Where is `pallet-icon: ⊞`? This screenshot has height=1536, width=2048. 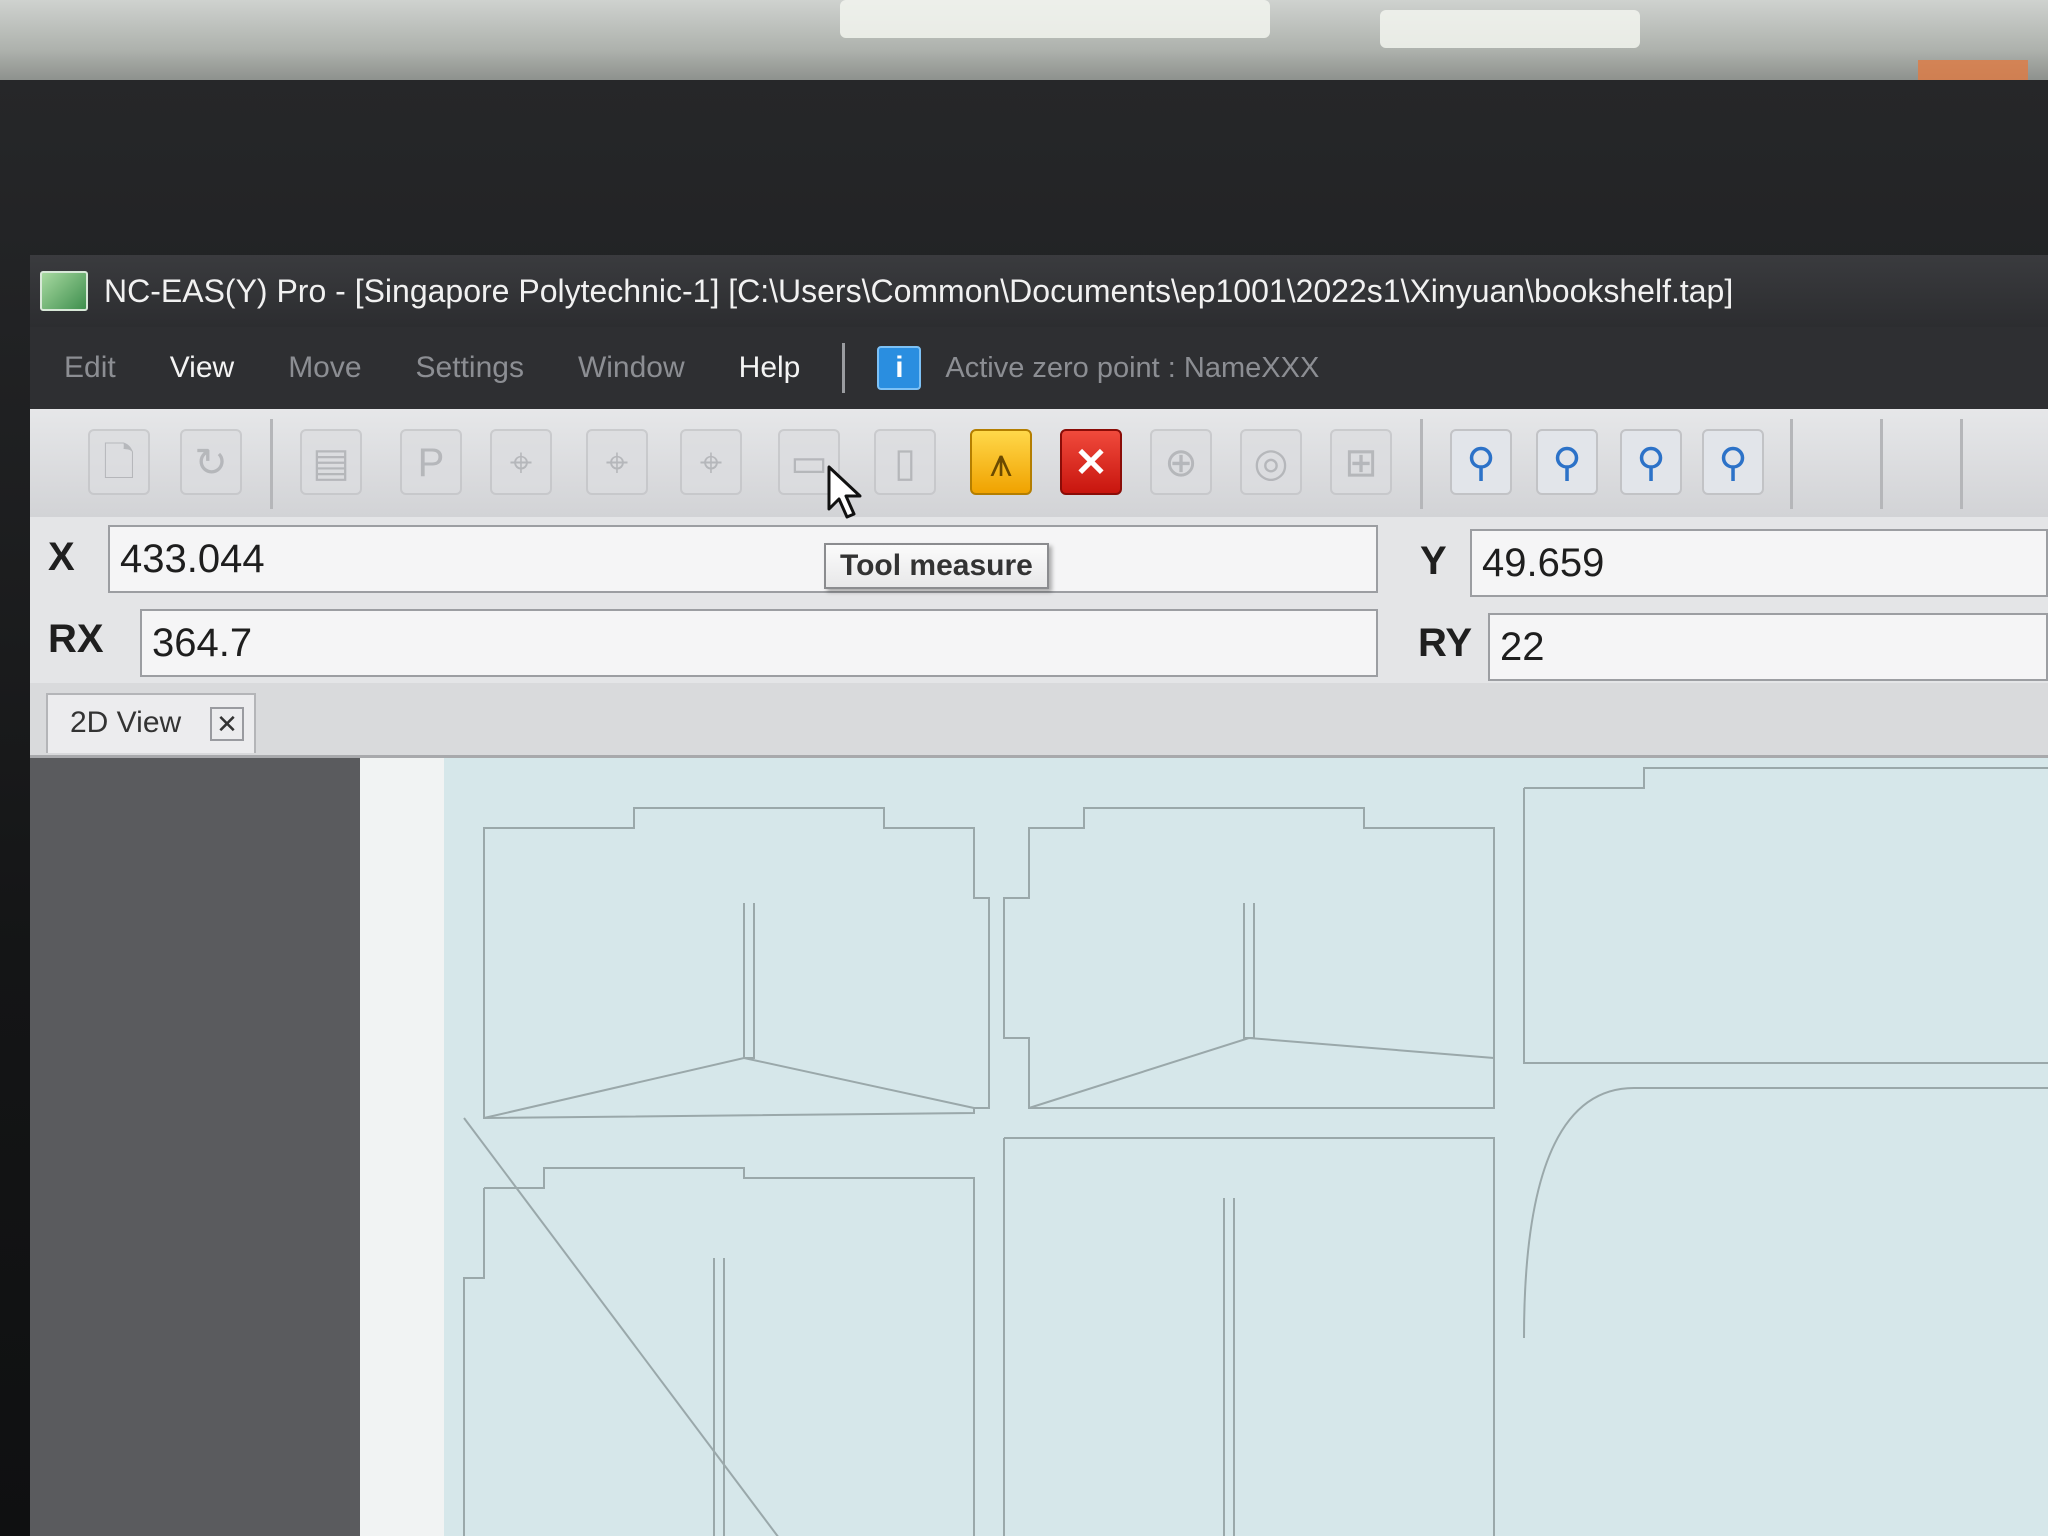 pallet-icon: ⊞ is located at coordinates (1361, 462).